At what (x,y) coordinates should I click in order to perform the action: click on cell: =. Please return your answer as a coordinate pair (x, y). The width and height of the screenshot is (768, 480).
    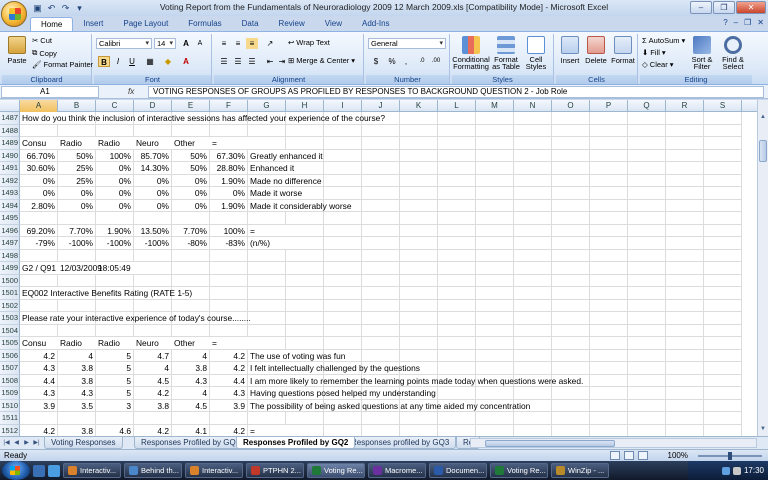
    Looking at the image, I should click on (267, 231).